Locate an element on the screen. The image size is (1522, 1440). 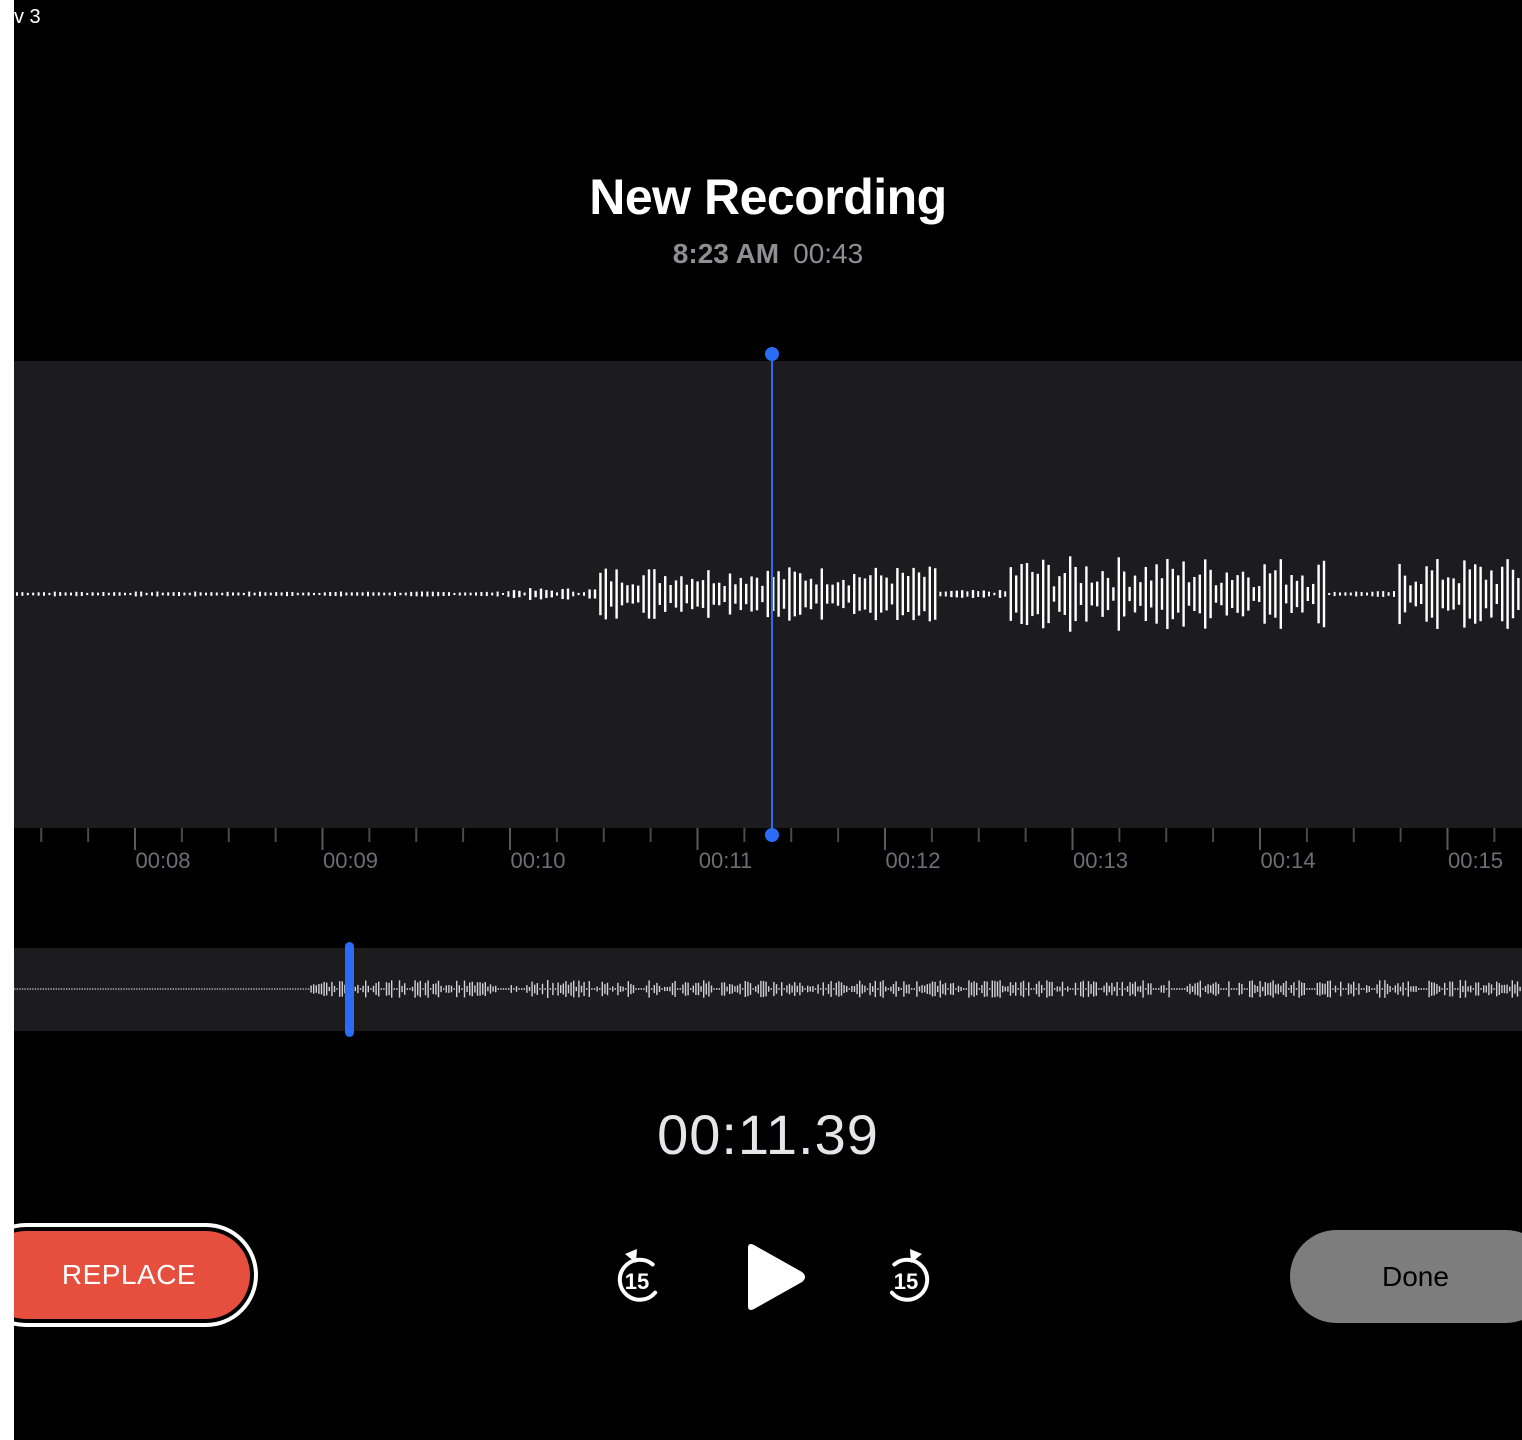
skip-forward-button: 15 is located at coordinates (908, 1277).